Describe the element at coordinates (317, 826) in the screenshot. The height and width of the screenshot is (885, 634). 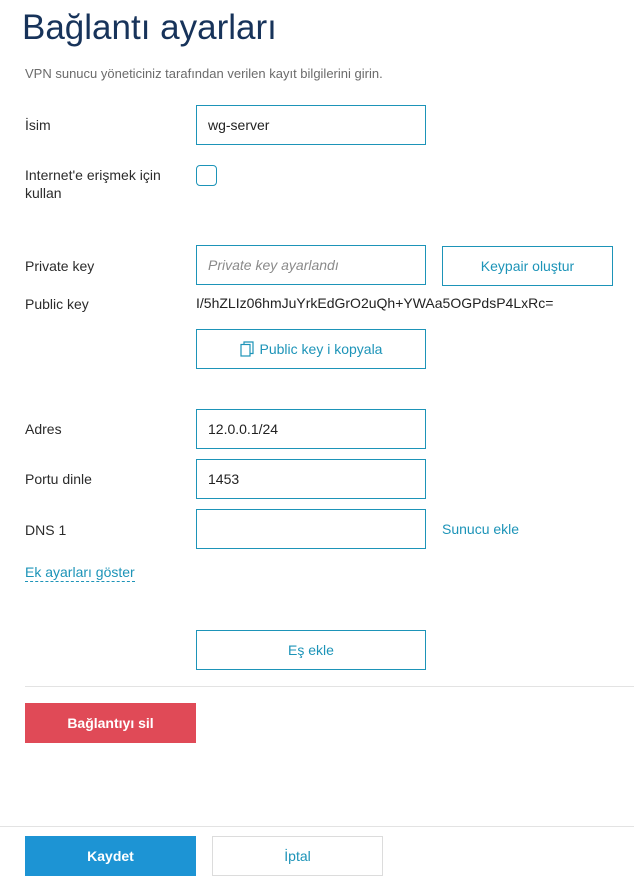
I see `footer-divider` at that location.